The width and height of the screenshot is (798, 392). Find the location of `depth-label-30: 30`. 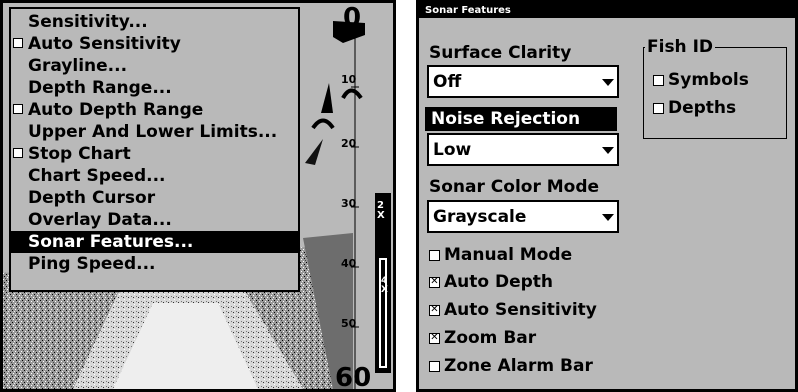

depth-label-30: 30 is located at coordinates (349, 203).